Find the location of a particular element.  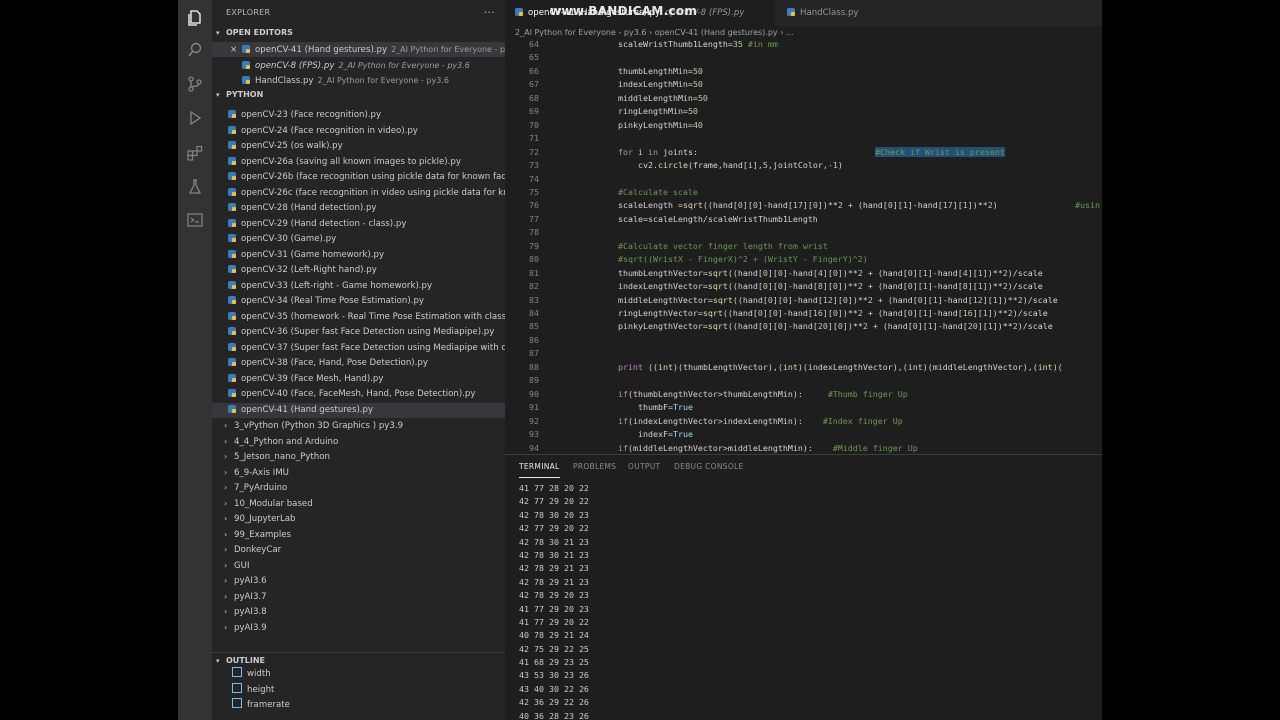

code-line: thumbLengthMin=50 is located at coordinates (660, 71).